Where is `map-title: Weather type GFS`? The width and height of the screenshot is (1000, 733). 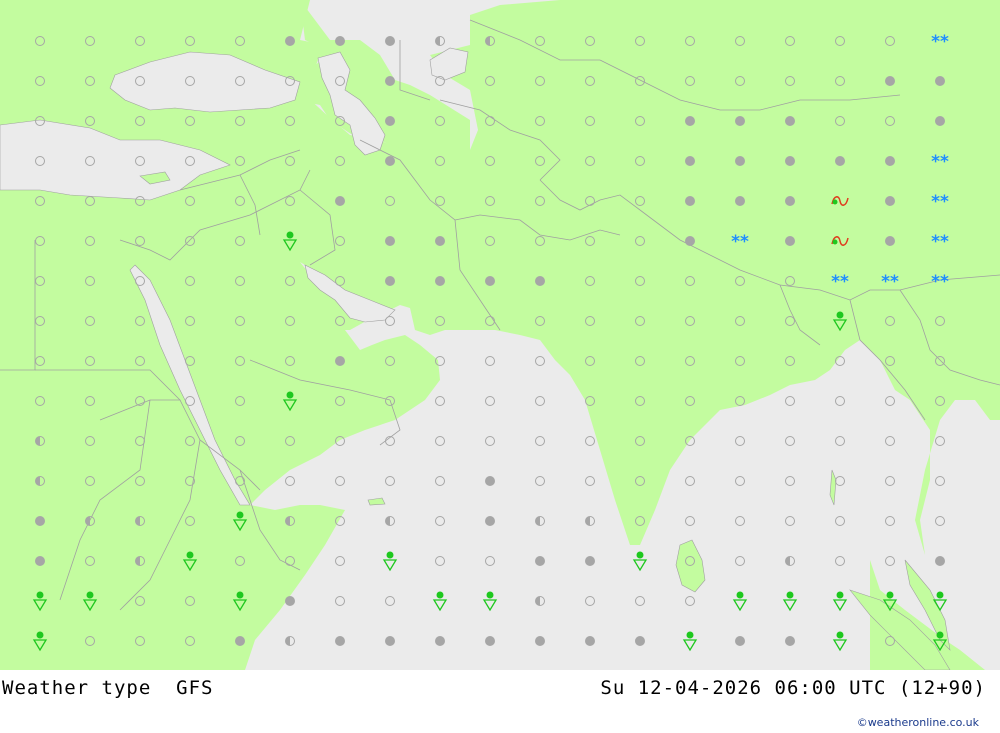 map-title: Weather type GFS is located at coordinates (108, 688).